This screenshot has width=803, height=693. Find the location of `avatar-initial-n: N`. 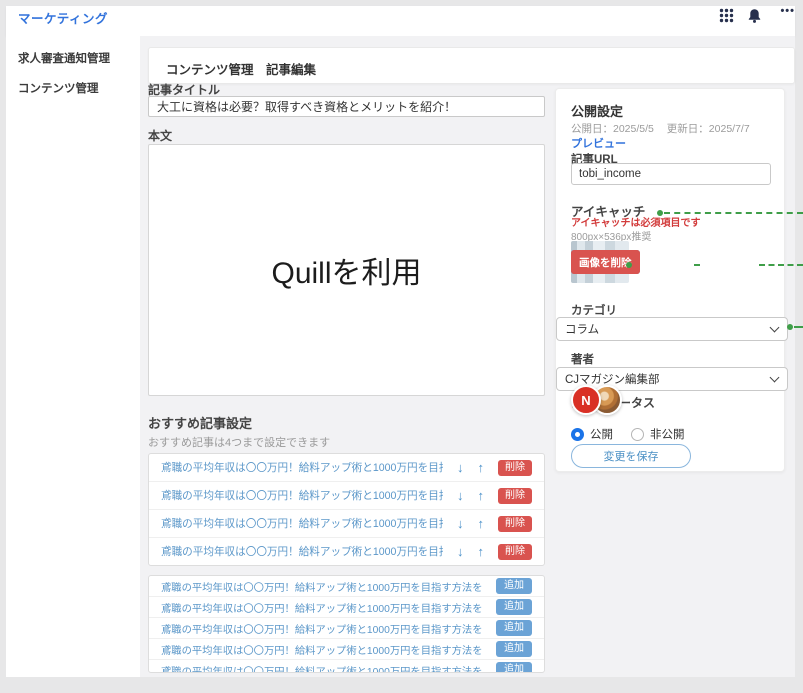

avatar-initial-n: N is located at coordinates (586, 400).